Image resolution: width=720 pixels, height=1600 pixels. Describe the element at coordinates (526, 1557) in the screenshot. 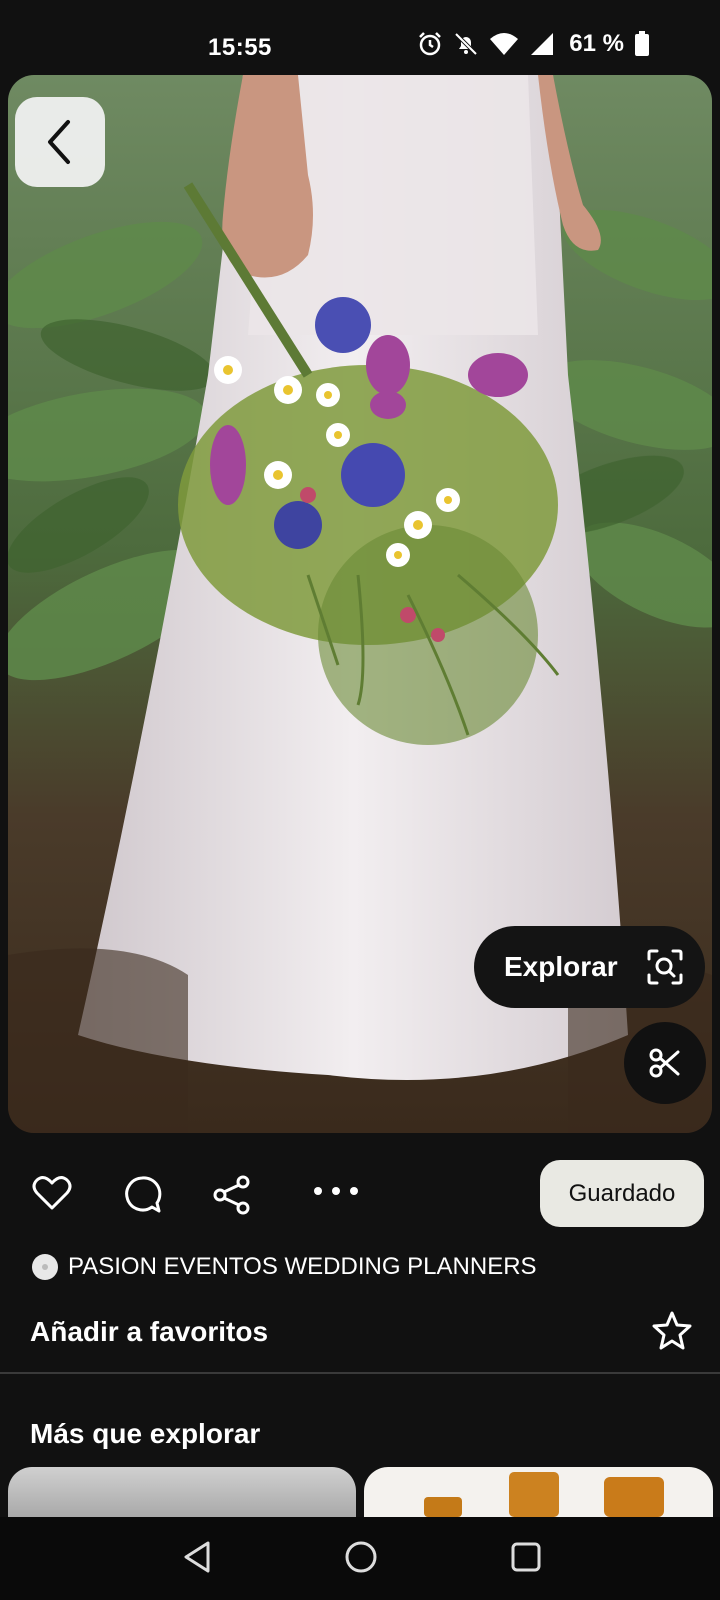

I see `recents-nav-icon` at that location.